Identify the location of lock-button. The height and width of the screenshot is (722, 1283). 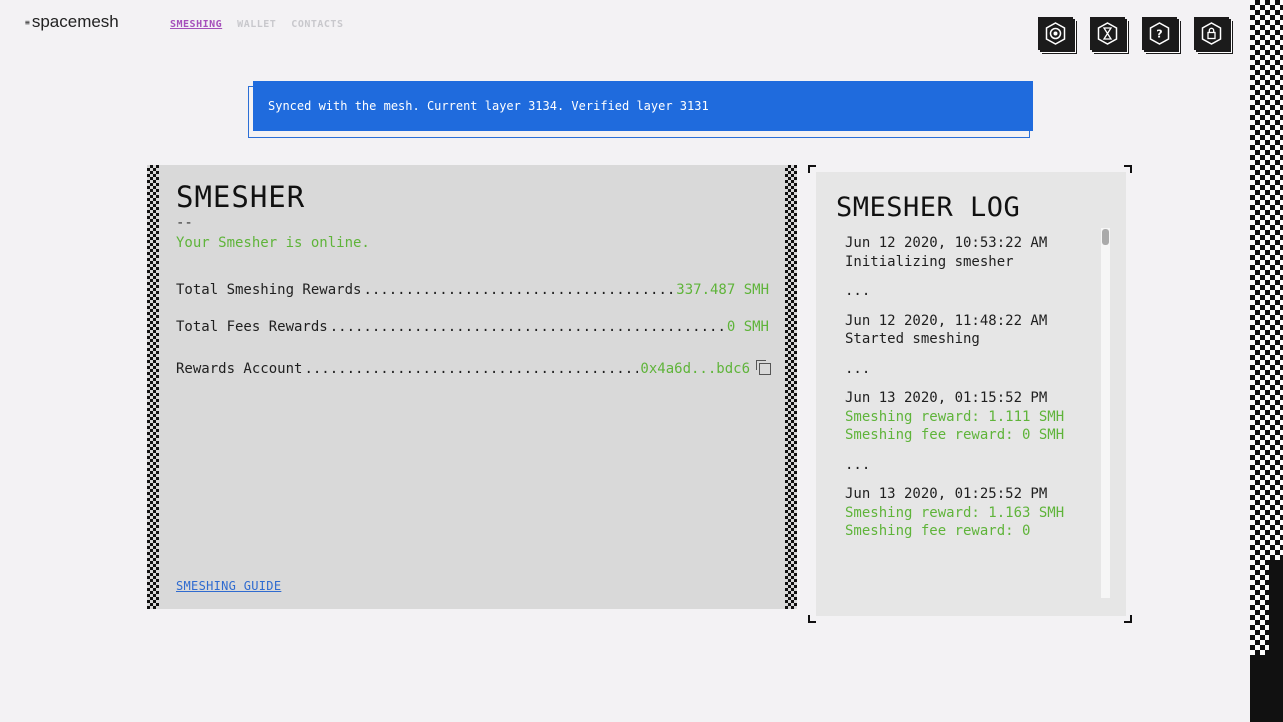
(1211, 33).